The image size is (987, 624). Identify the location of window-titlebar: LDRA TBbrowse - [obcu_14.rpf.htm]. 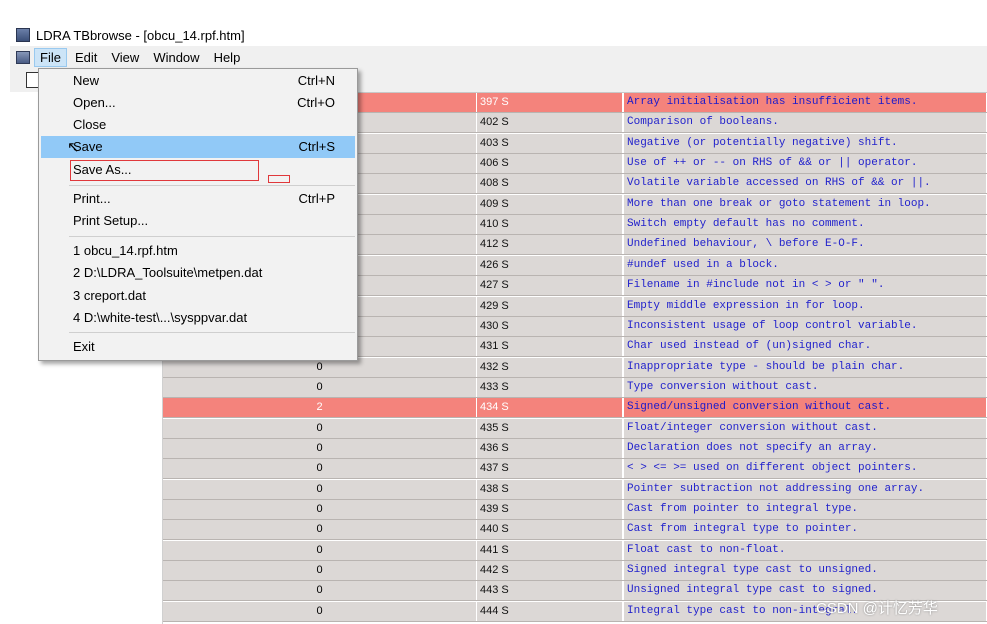
(498, 35).